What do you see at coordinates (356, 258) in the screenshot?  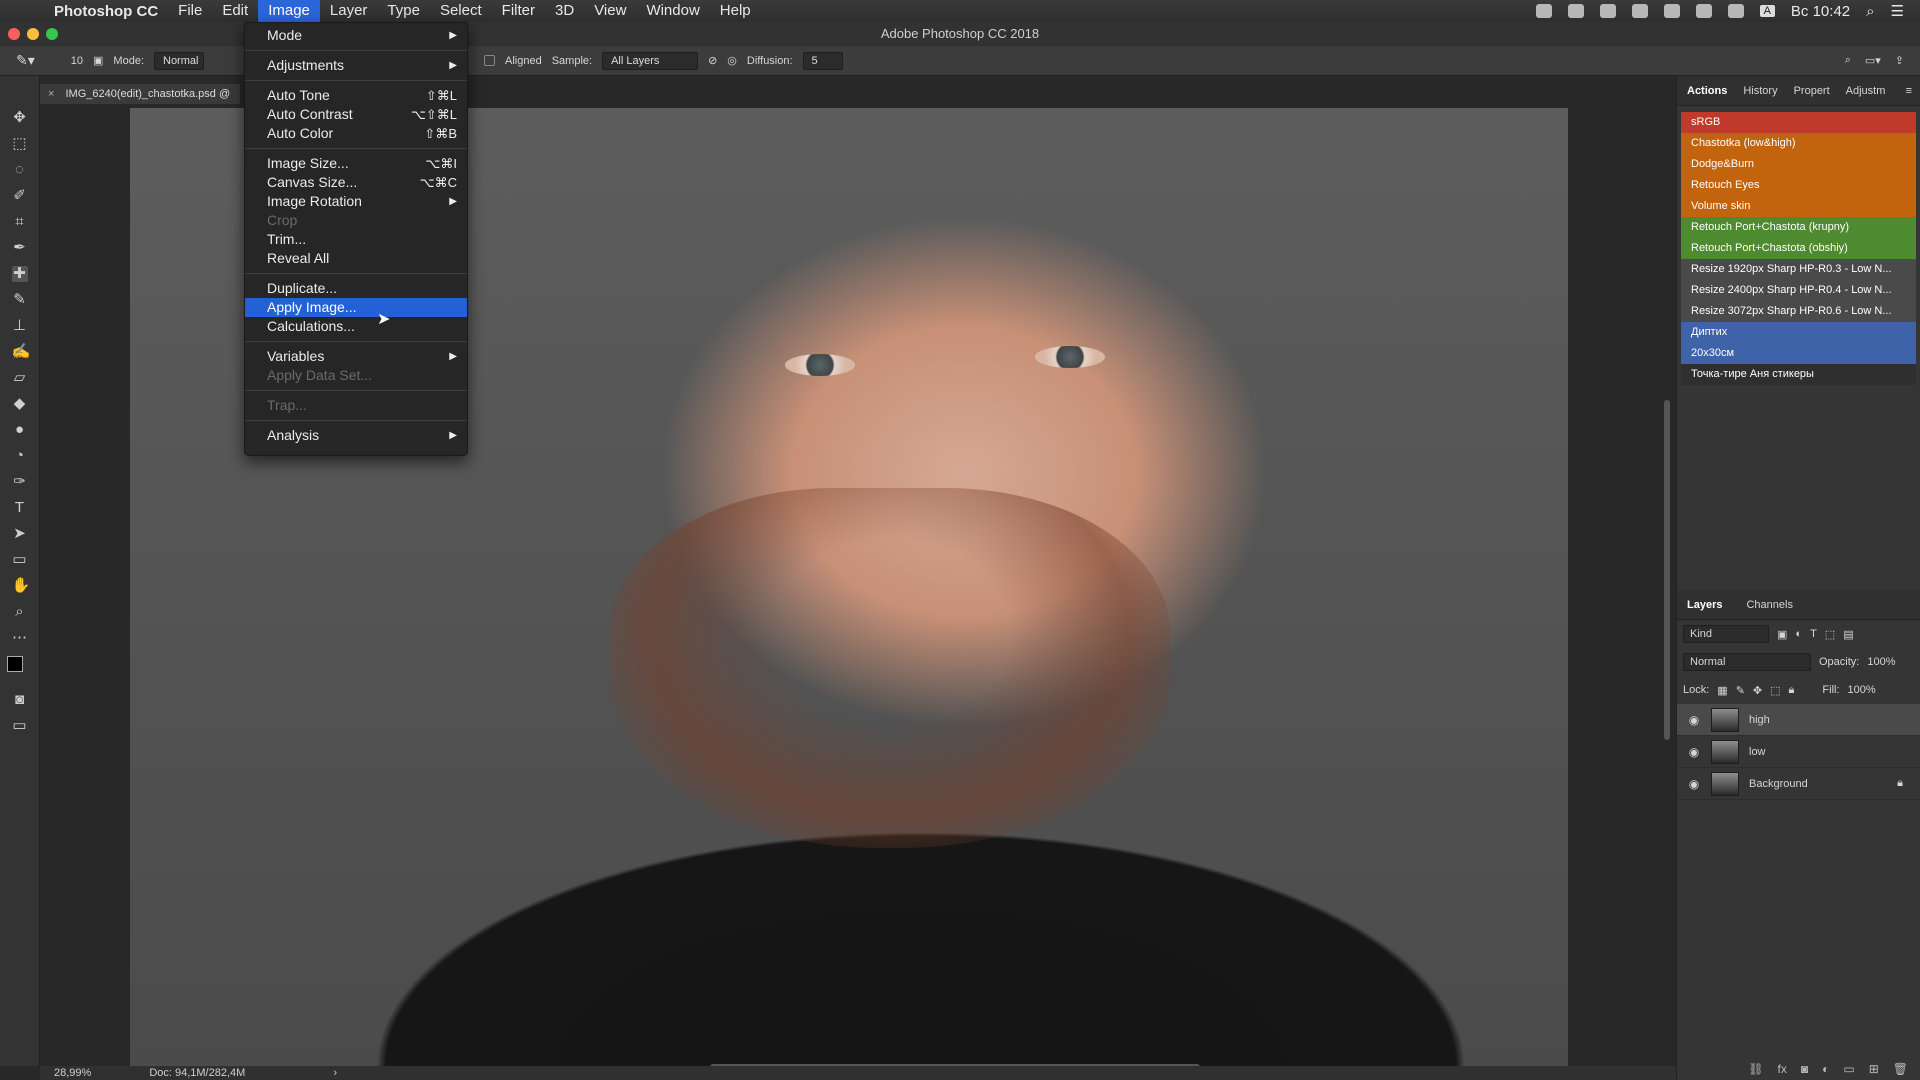 I see `image-menu-item-reveal-all: Reveal All` at bounding box center [356, 258].